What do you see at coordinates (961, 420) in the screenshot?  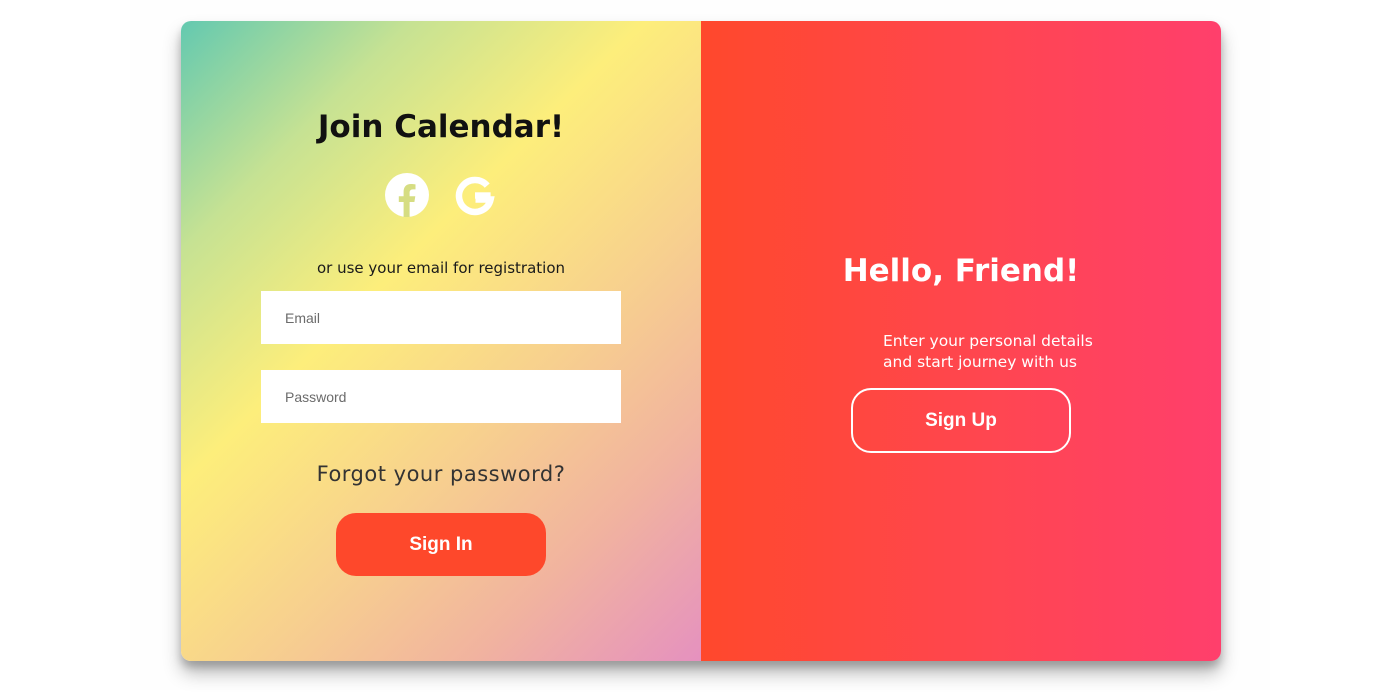 I see `sign-up-button: Sign Up` at bounding box center [961, 420].